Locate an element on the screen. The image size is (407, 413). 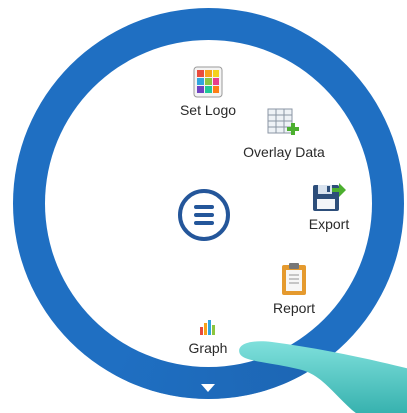
set-logo-label: Set Logo is located at coordinates (208, 110).